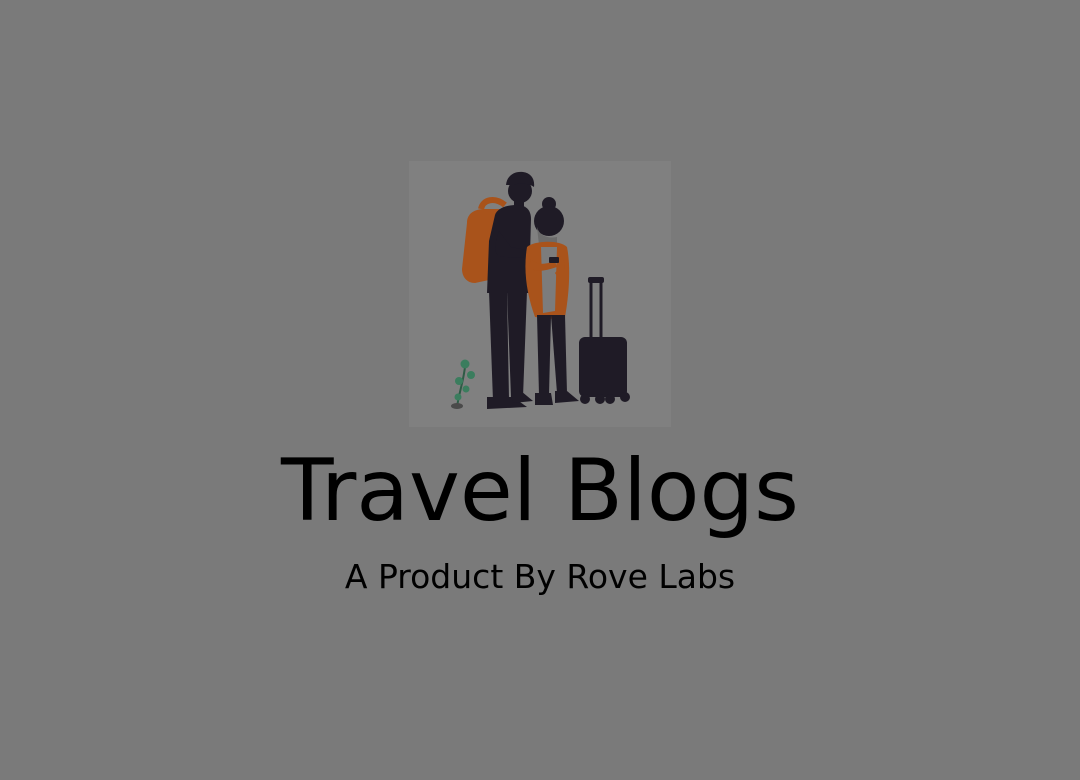 The width and height of the screenshot is (1080, 780). I want to click on app-subtitle: A Product By Rove Labs, so click(540, 576).